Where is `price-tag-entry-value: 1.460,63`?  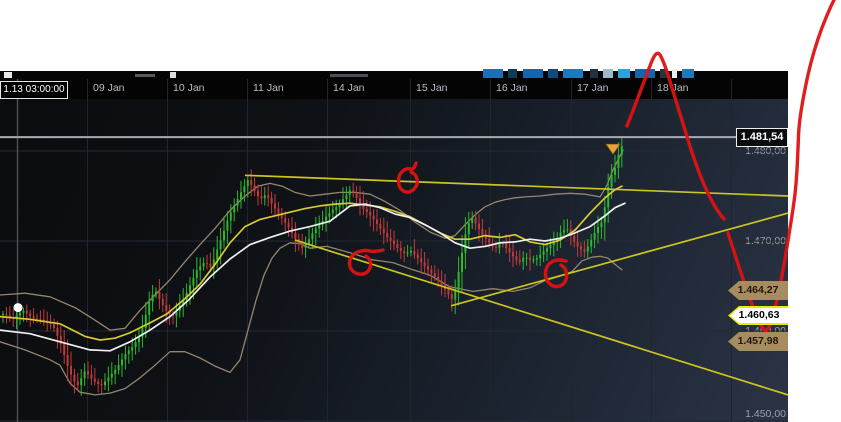
price-tag-entry-value: 1.460,63 is located at coordinates (759, 315).